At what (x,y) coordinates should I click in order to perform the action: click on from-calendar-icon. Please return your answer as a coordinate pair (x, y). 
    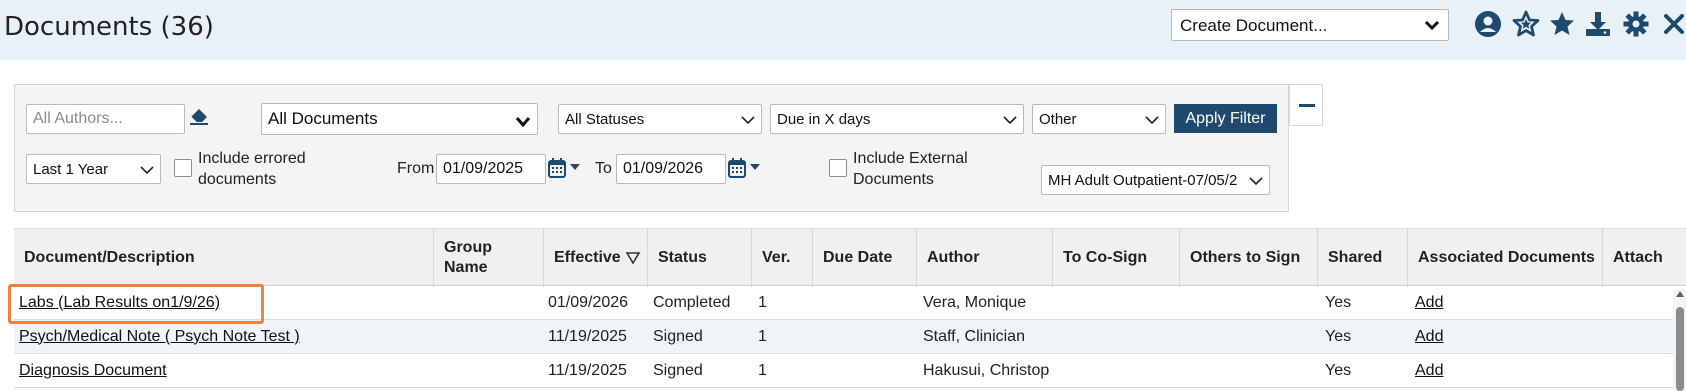
    Looking at the image, I should click on (565, 169).